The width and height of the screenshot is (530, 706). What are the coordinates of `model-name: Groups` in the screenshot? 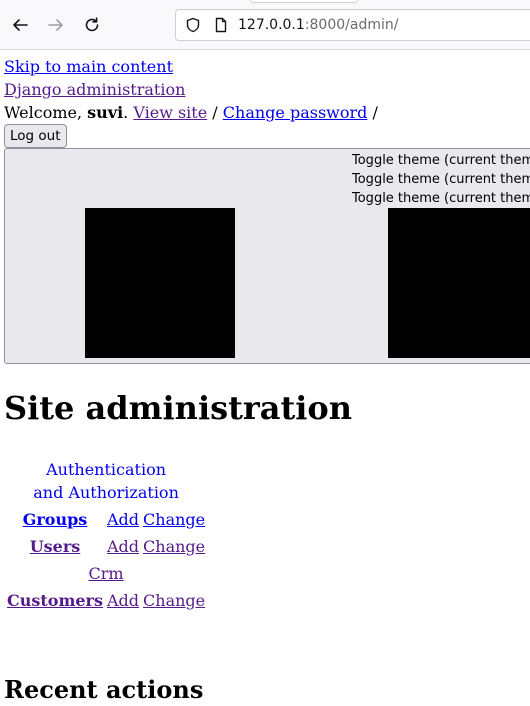 It's located at (55, 519).